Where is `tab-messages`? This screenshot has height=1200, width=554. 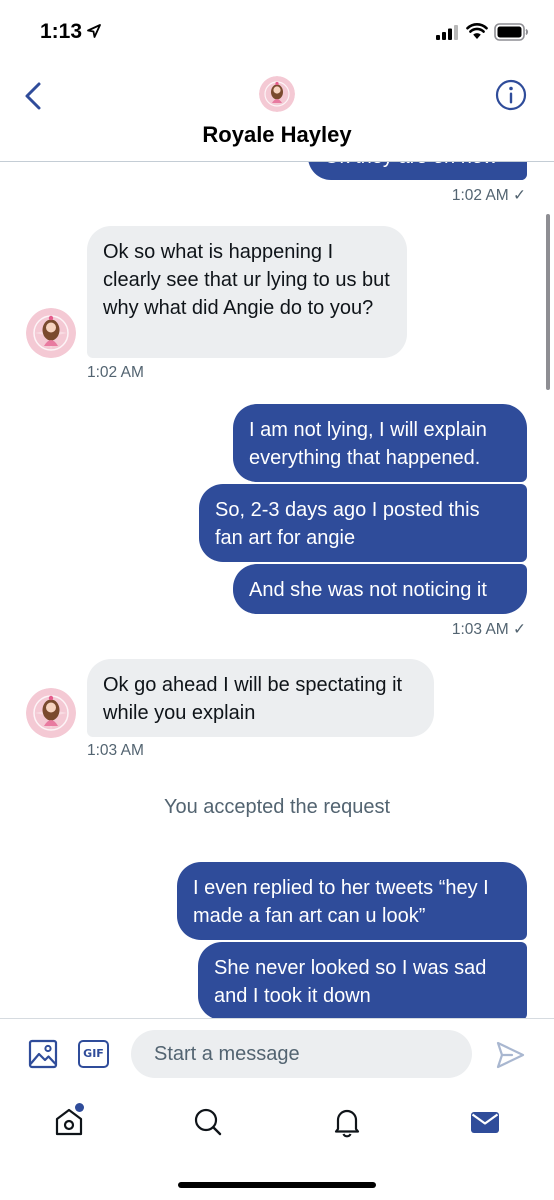
tab-messages is located at coordinates (485, 1122).